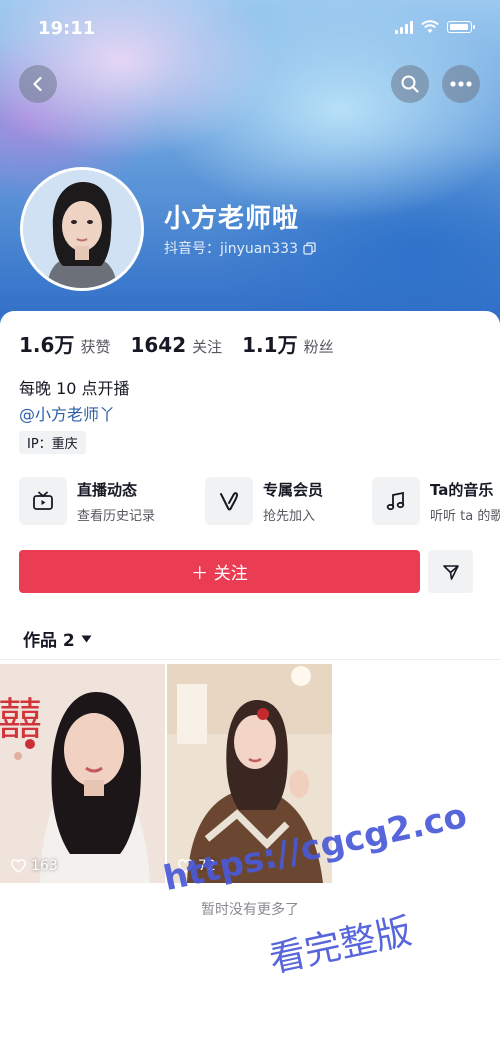  I want to click on search-icon, so click(410, 84).